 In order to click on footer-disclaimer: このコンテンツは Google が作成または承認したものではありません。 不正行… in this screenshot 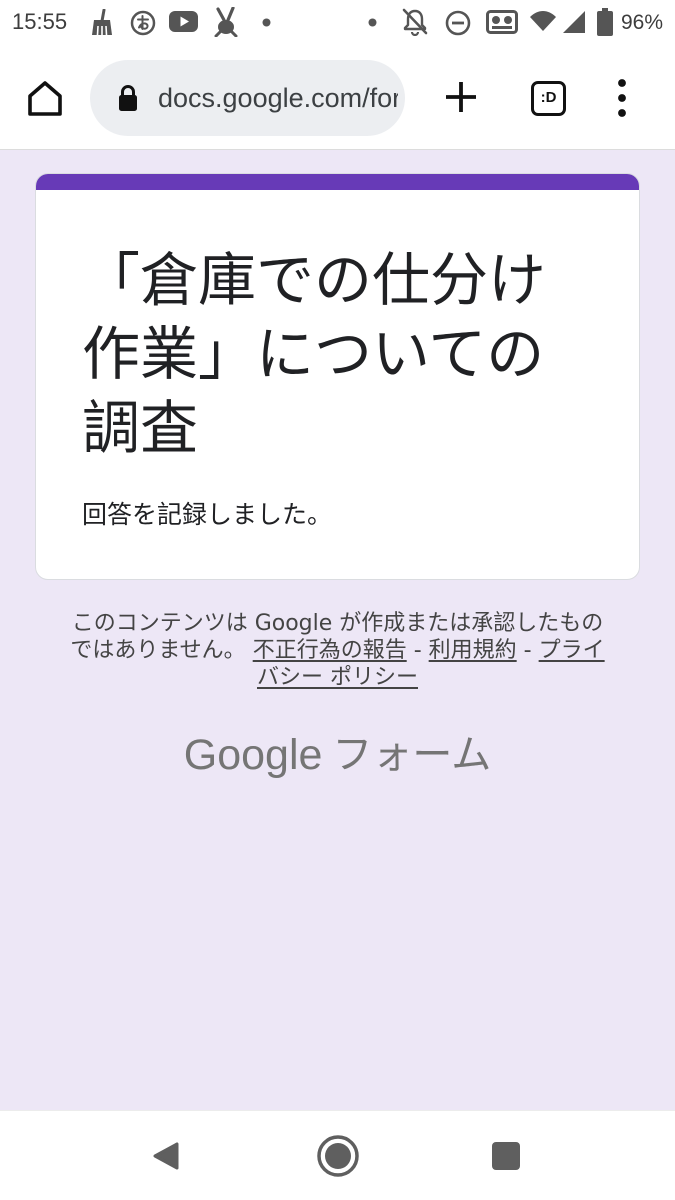, I will do `click(337, 650)`.